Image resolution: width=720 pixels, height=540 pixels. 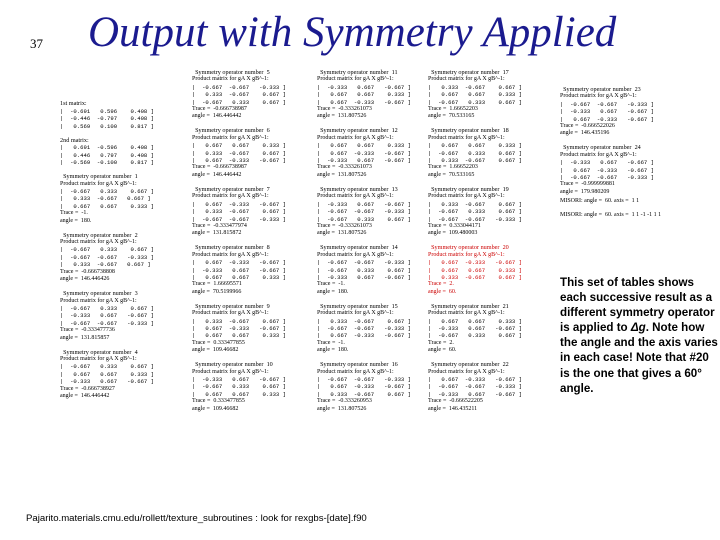 What do you see at coordinates (453, 408) in the screenshot?
I see `angle-value: angle = 146.435211` at bounding box center [453, 408].